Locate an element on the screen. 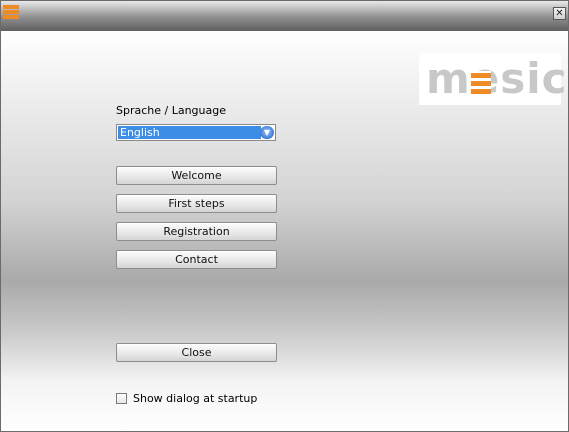  logo-text: mesics is located at coordinates (497, 78).